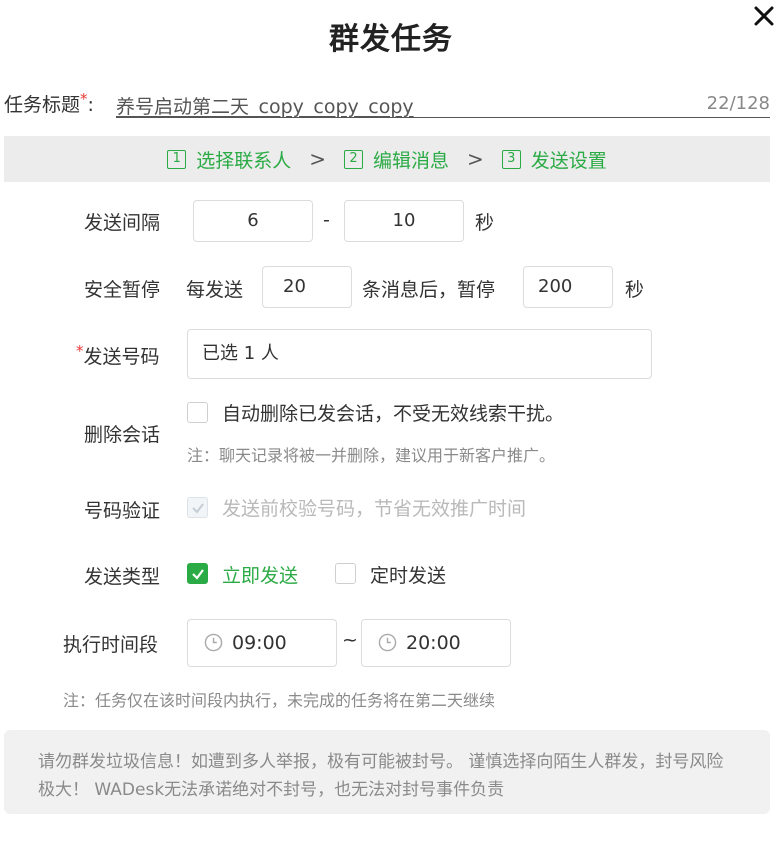 The image size is (782, 842). What do you see at coordinates (568, 287) in the screenshot?
I see `pause-seconds-input: 200` at bounding box center [568, 287].